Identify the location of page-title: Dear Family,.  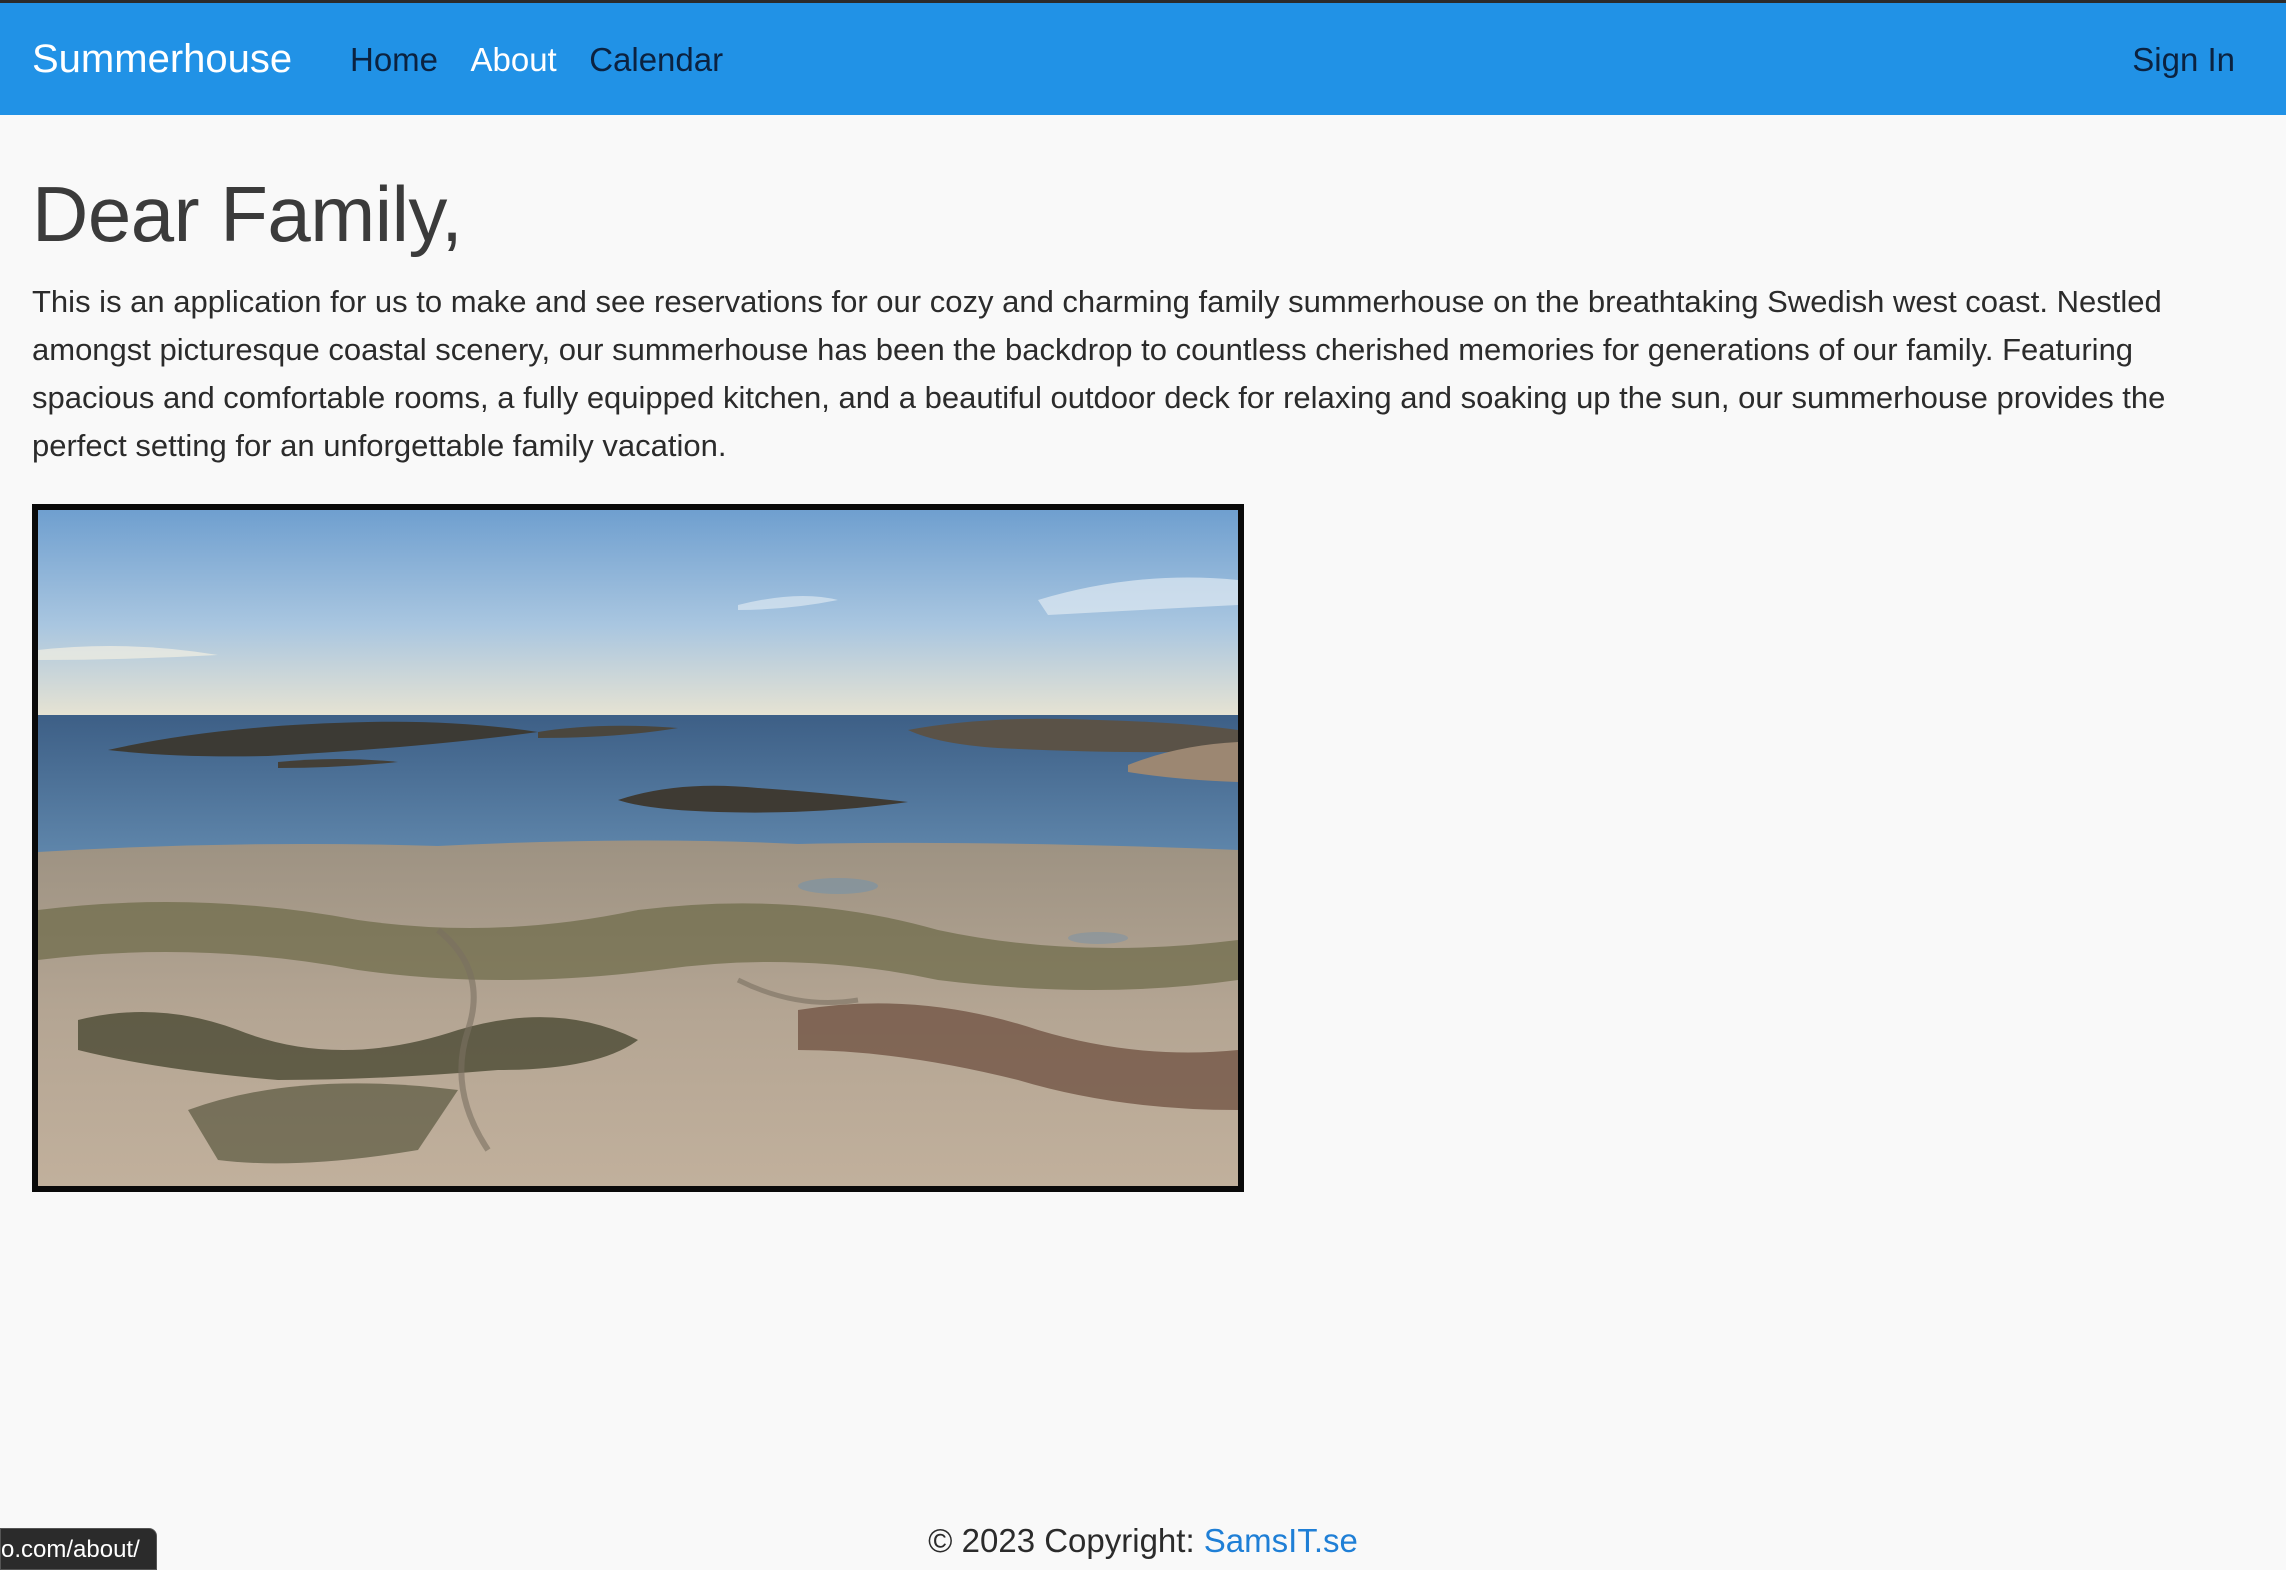
(247, 214).